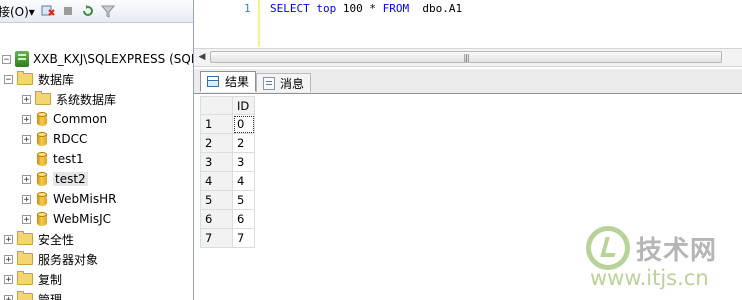 The width and height of the screenshot is (742, 300). I want to click on tree-node-replication: + 复制, so click(33, 279).